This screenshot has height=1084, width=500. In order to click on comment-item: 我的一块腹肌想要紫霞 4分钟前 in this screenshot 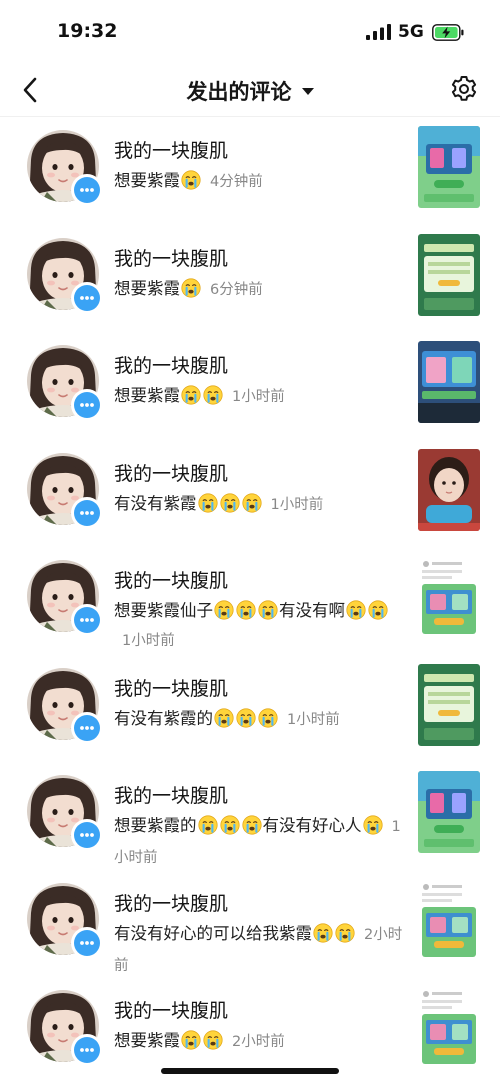, I will do `click(250, 170)`.